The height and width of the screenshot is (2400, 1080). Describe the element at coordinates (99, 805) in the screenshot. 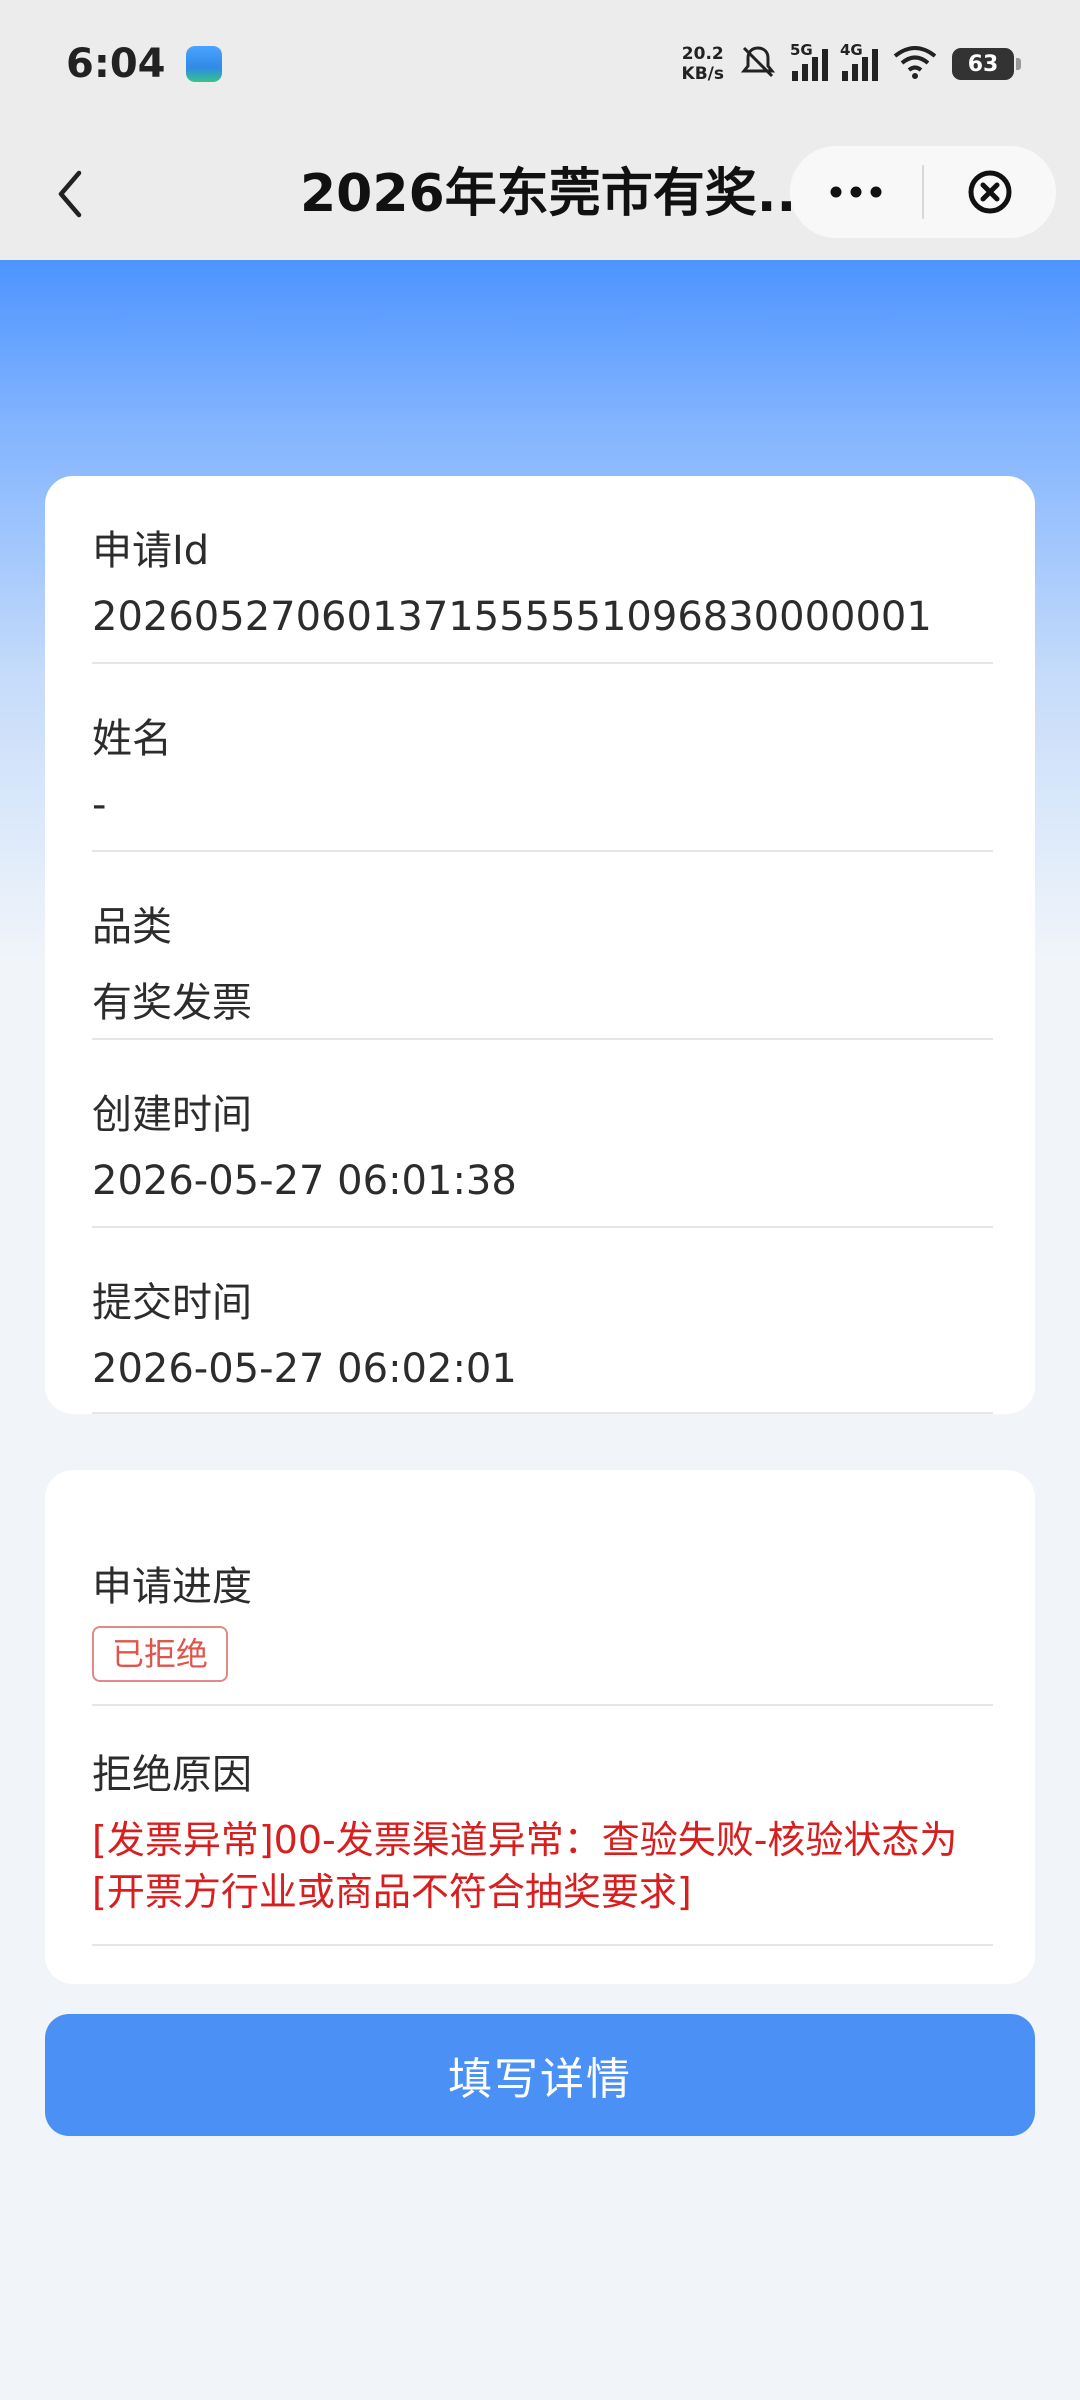

I see `field-value: -` at that location.